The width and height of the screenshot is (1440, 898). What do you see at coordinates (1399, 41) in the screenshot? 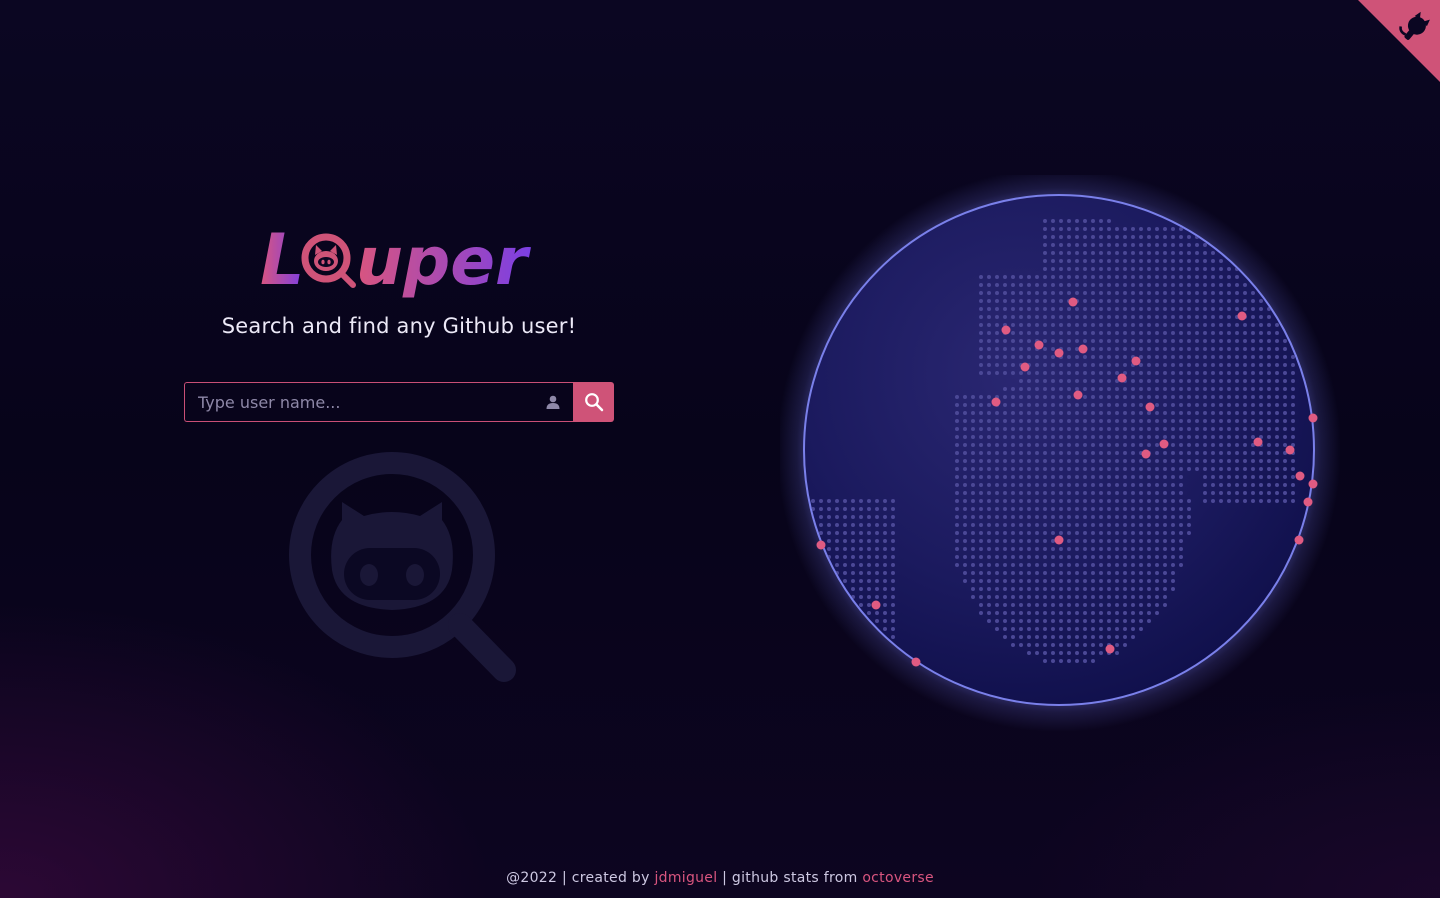
I see `github-corner-link` at bounding box center [1399, 41].